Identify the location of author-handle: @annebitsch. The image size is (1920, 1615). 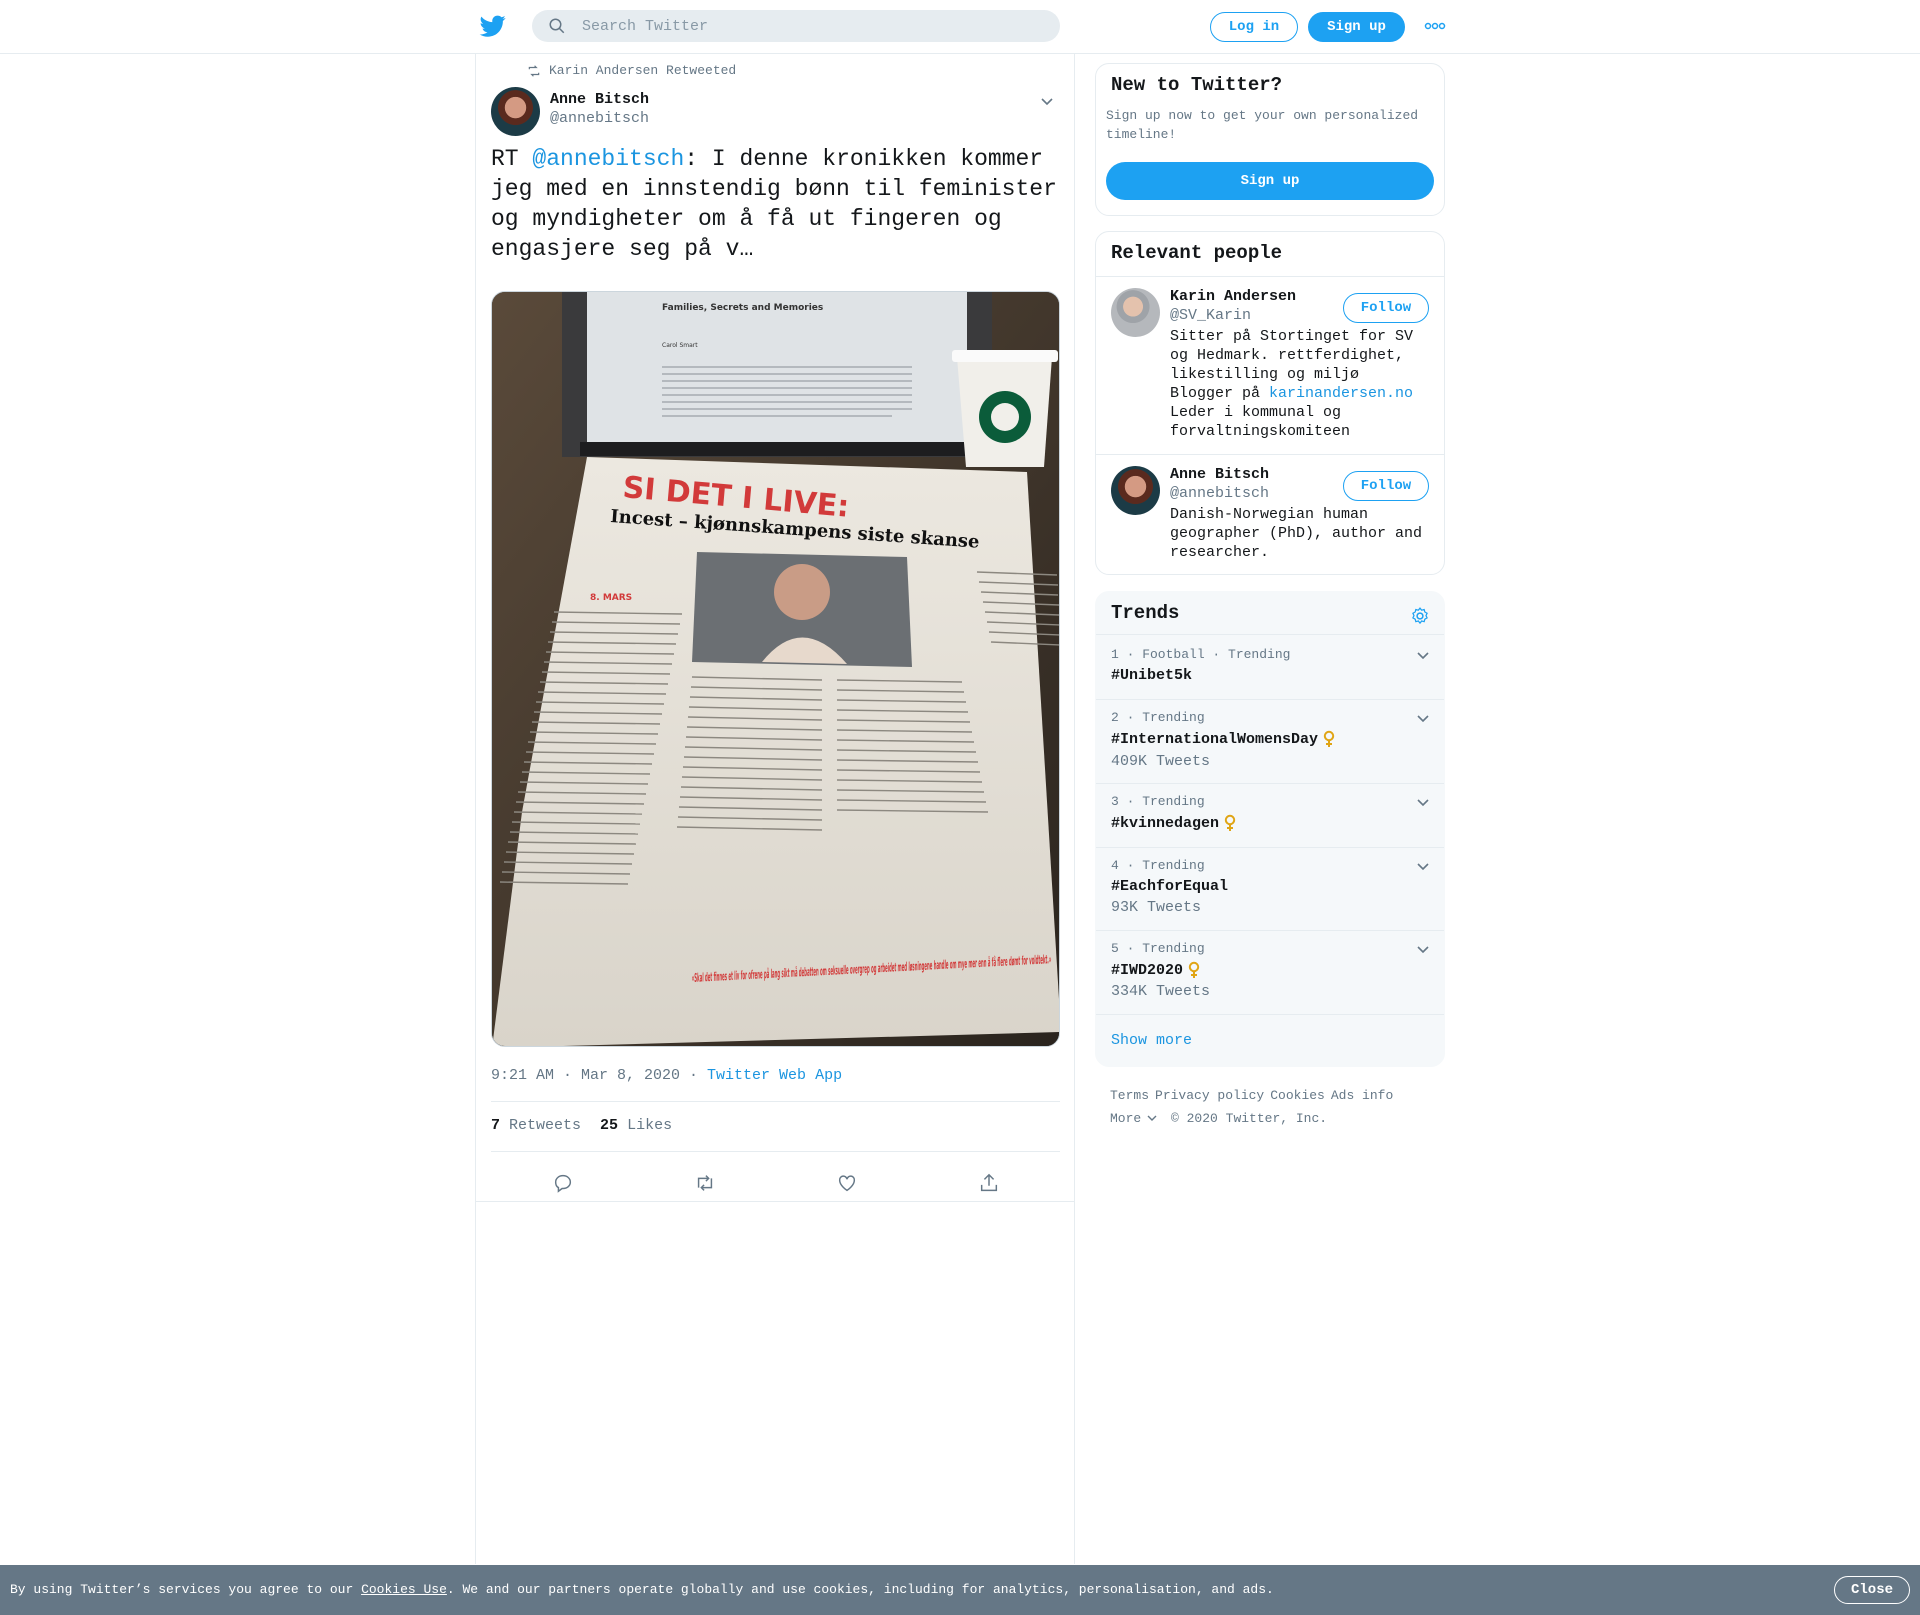
(599, 118).